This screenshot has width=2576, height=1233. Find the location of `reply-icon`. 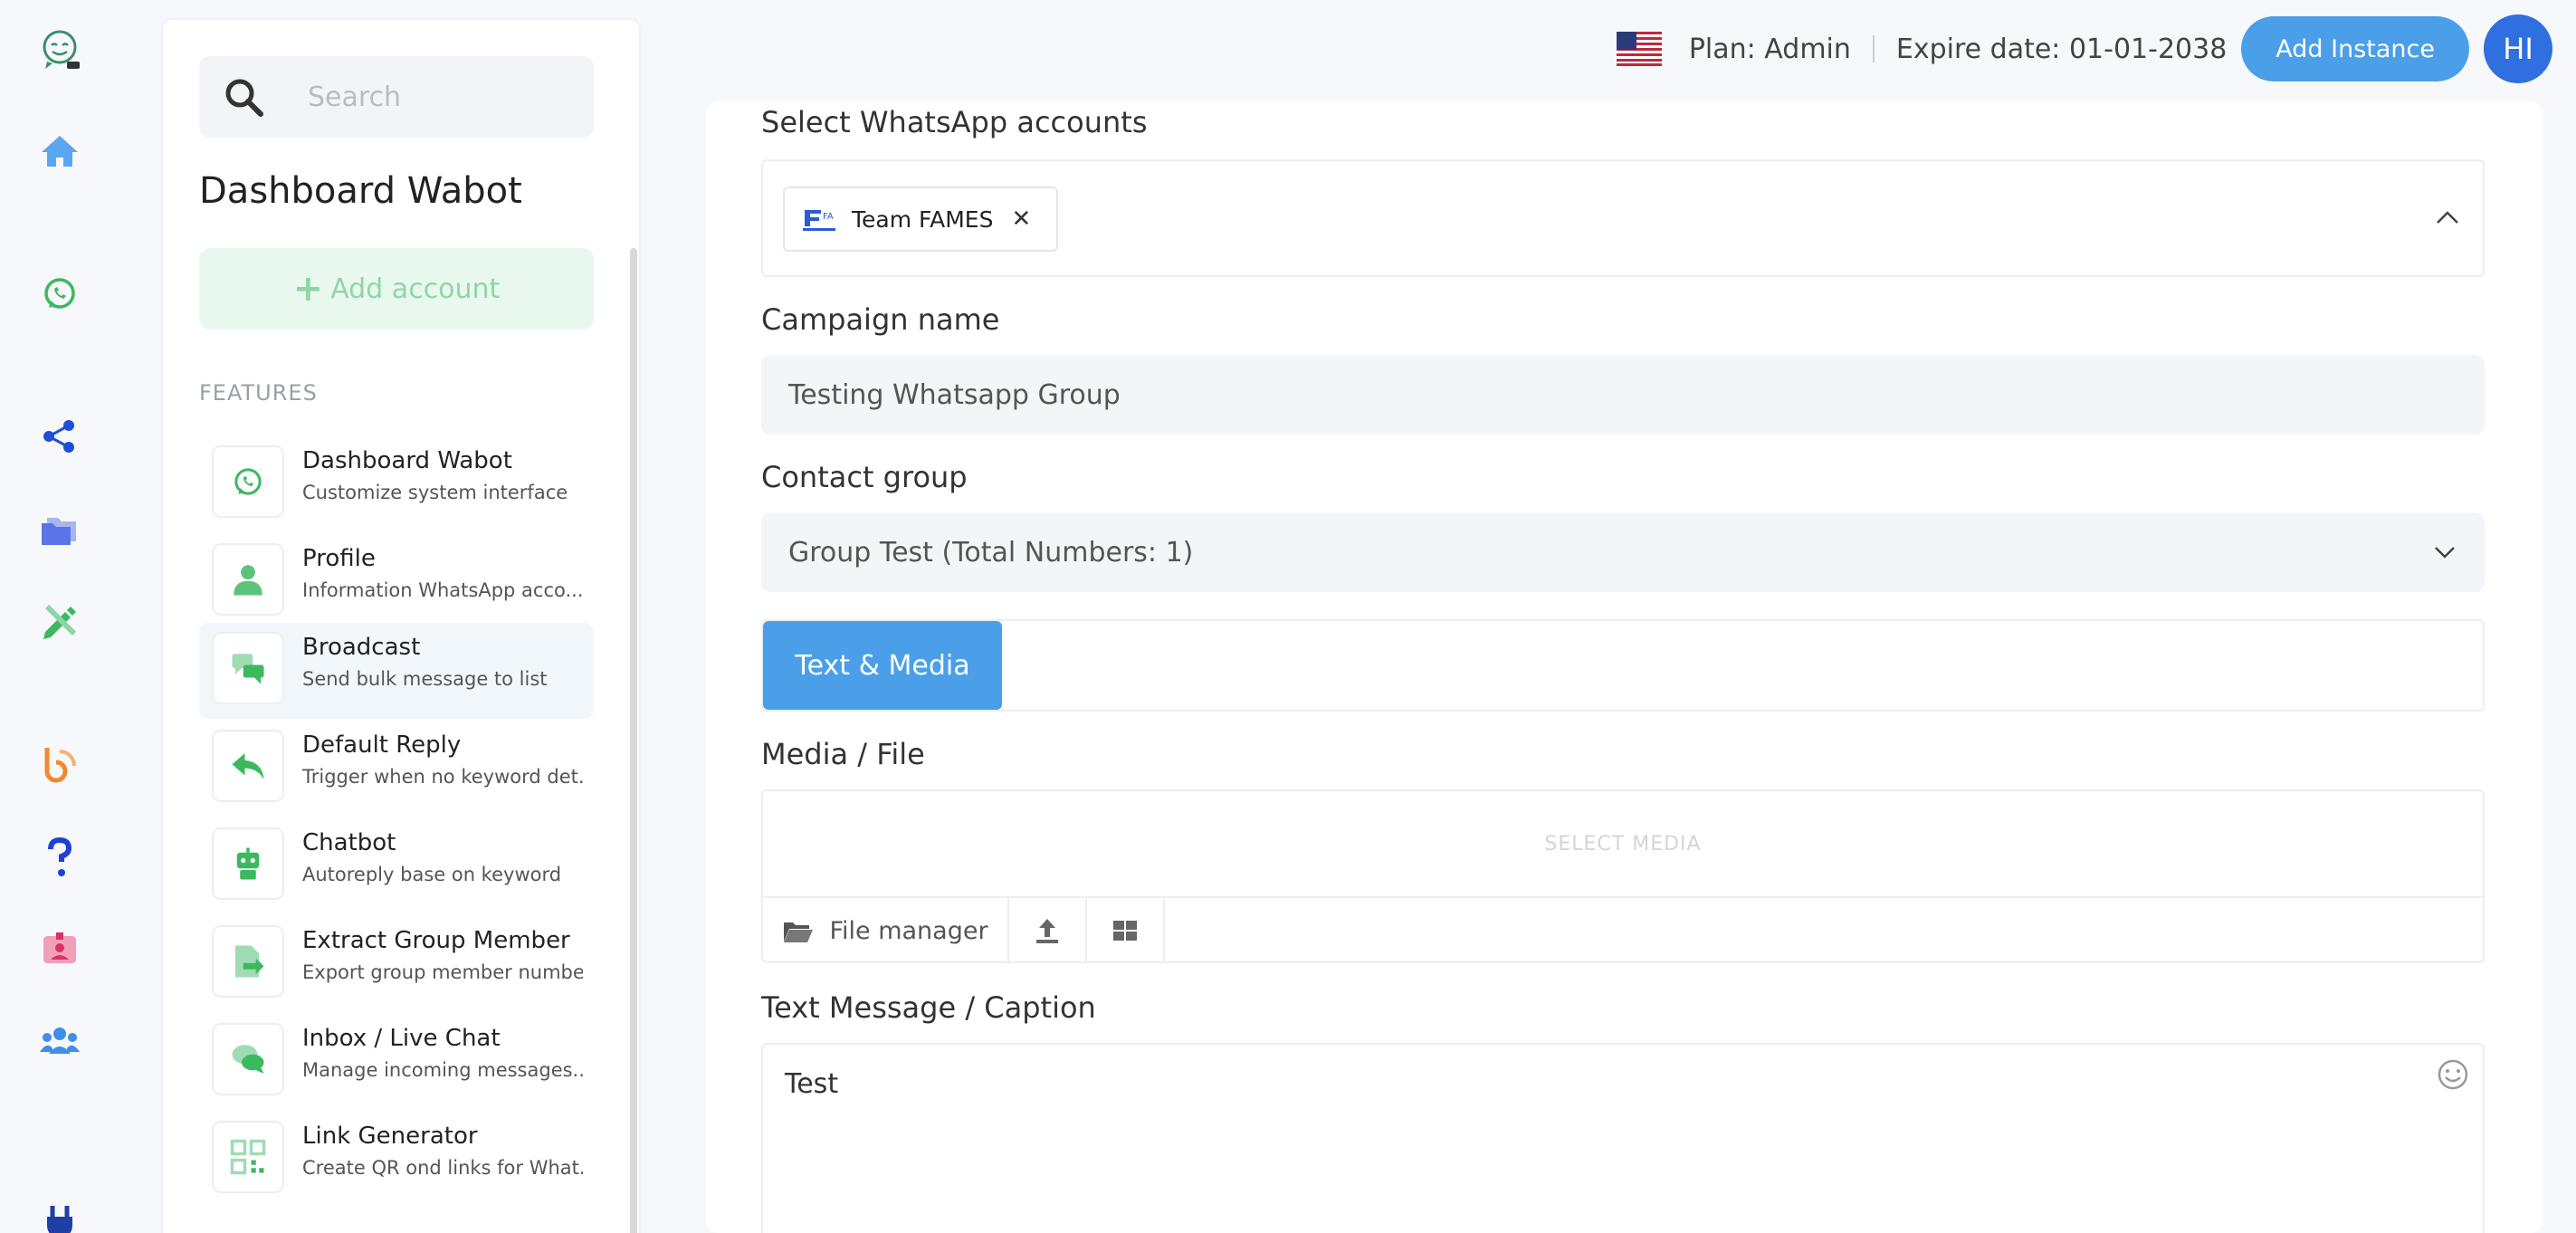

reply-icon is located at coordinates (248, 766).